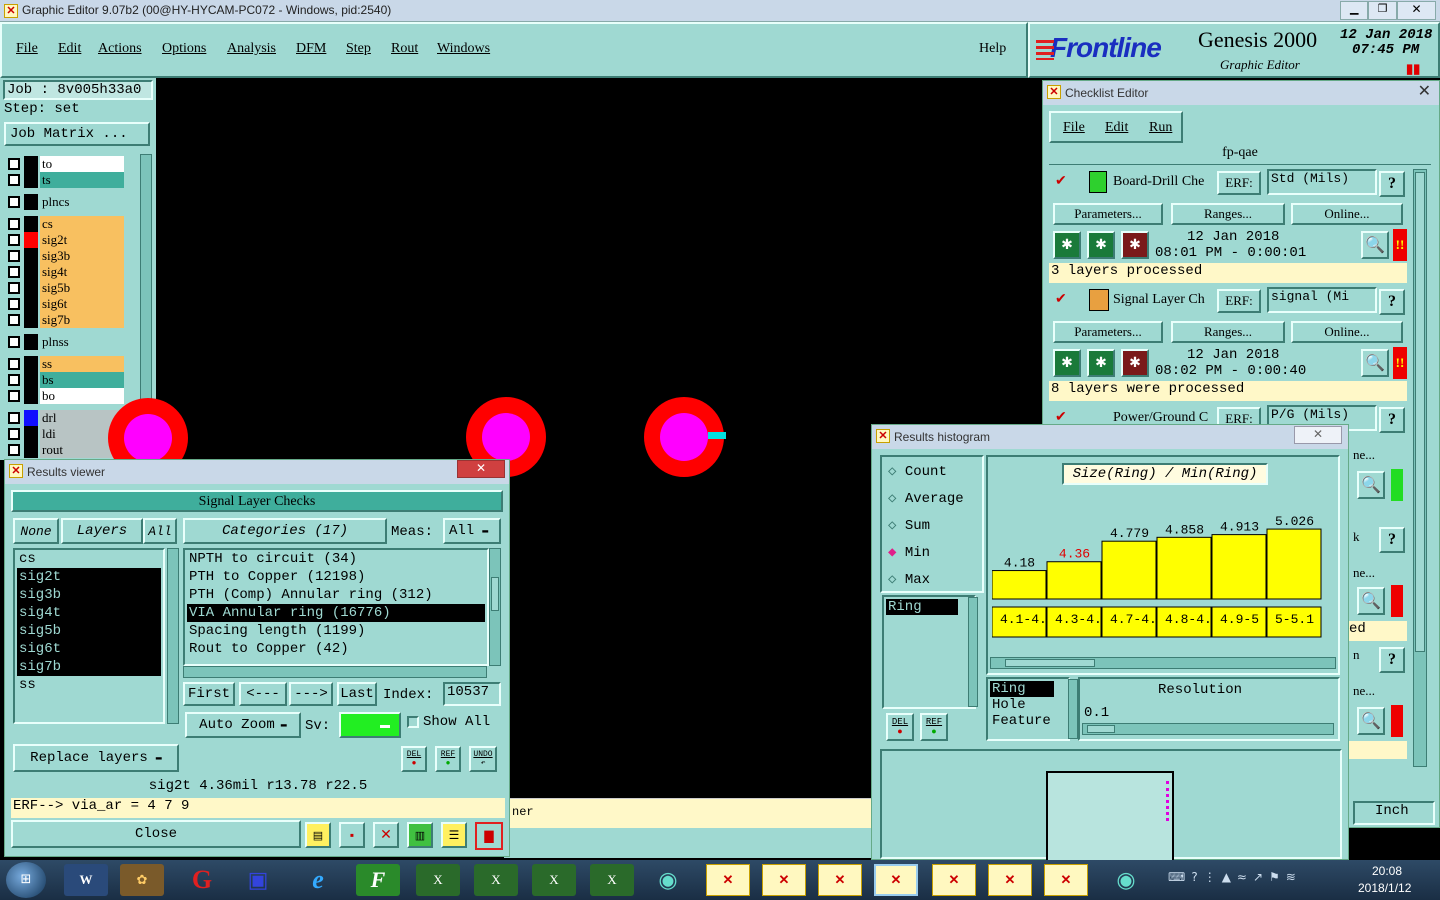 The image size is (1440, 900). Describe the element at coordinates (1392, 302) in the screenshot. I see `check-2-help-button: ?` at that location.